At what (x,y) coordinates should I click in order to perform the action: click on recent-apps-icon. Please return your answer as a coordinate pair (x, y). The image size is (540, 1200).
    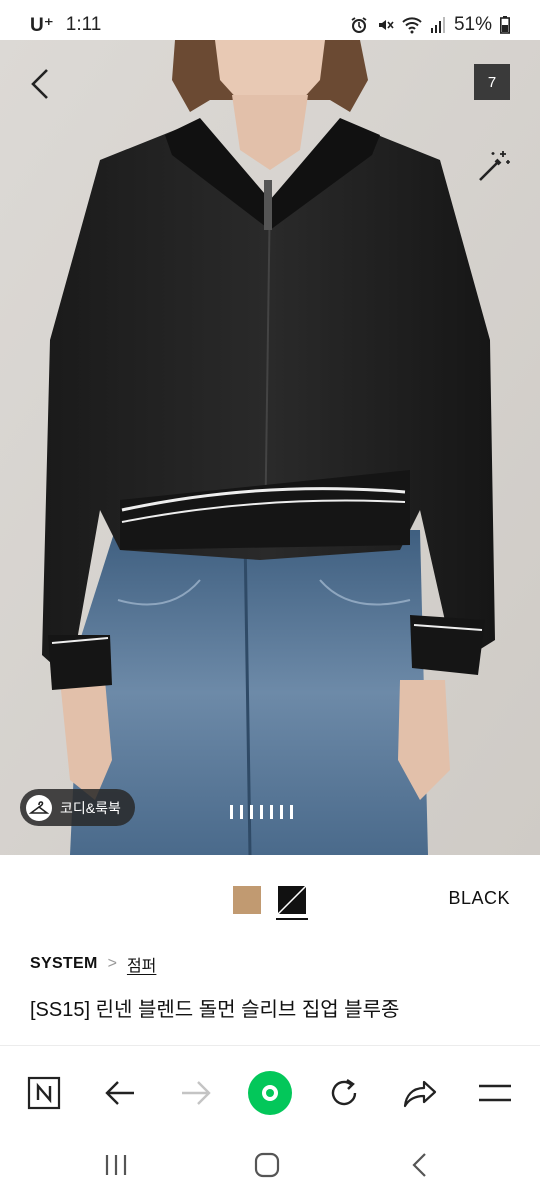
    Looking at the image, I should click on (116, 1165).